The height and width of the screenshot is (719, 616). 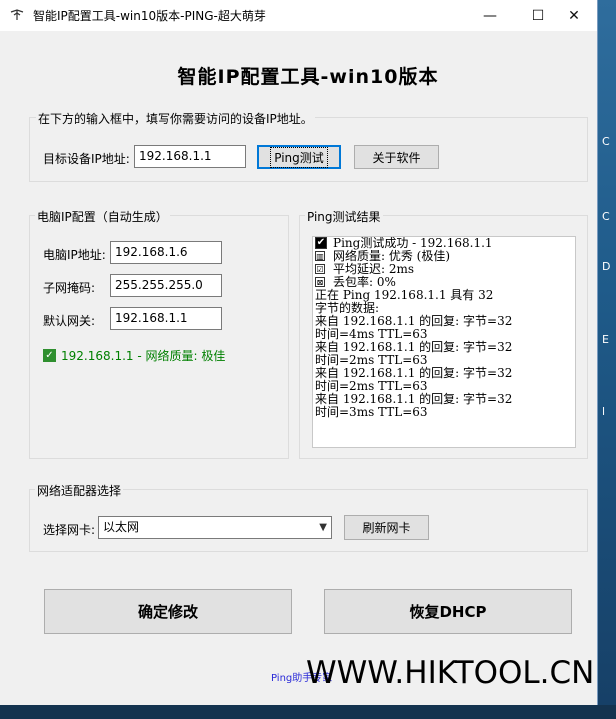 What do you see at coordinates (323, 527) in the screenshot?
I see `chevron-down-icon: ▼` at bounding box center [323, 527].